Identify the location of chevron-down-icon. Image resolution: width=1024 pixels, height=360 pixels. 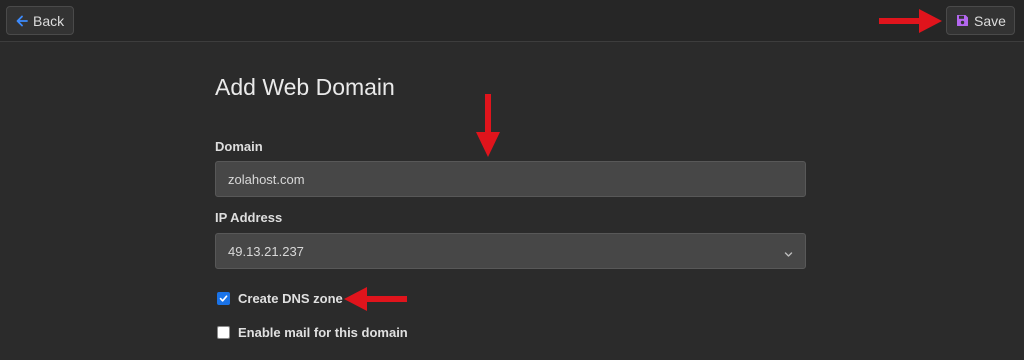
(788, 254).